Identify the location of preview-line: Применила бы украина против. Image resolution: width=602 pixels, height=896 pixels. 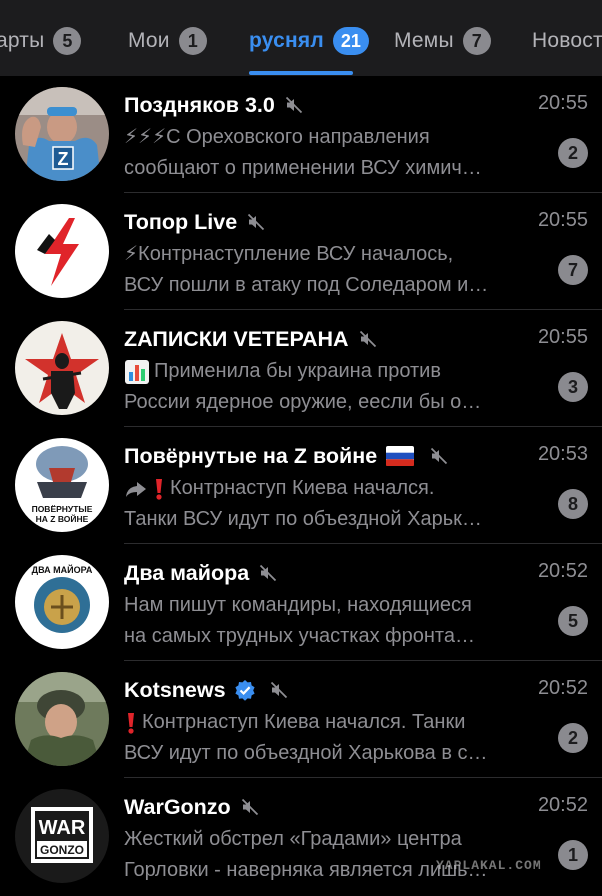
(297, 371).